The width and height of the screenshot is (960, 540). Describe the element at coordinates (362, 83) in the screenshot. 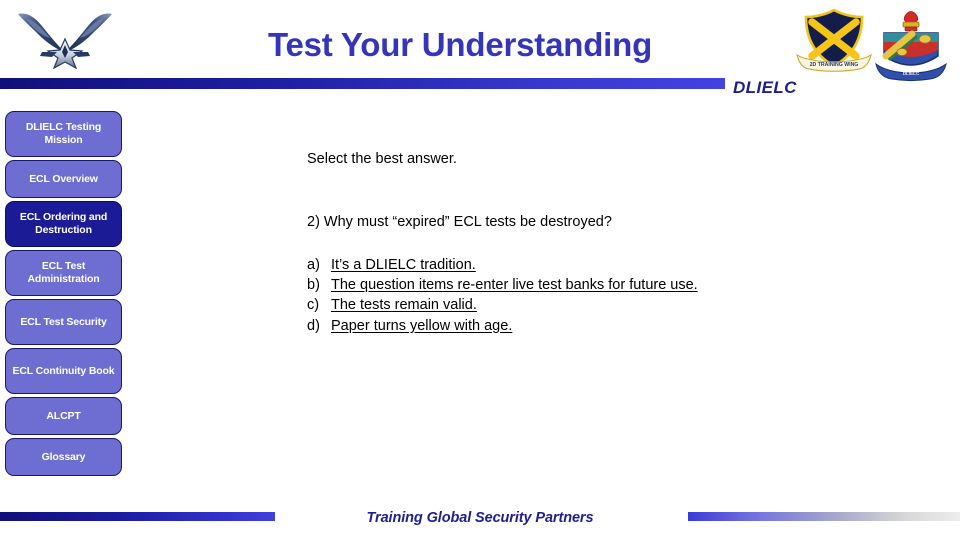

I see `header-divider-bar` at that location.